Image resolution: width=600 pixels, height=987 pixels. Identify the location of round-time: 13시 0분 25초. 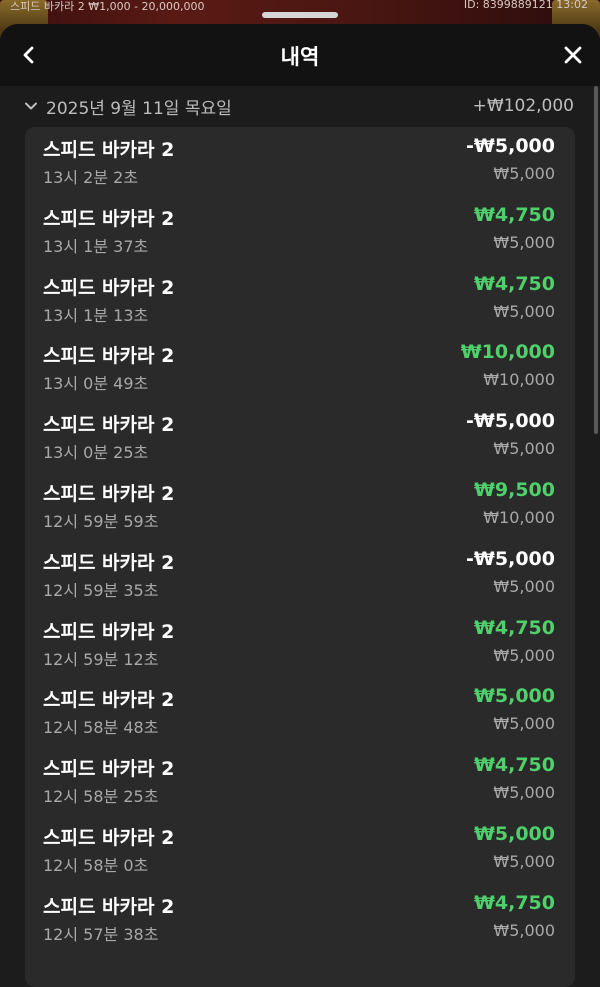
(96, 453).